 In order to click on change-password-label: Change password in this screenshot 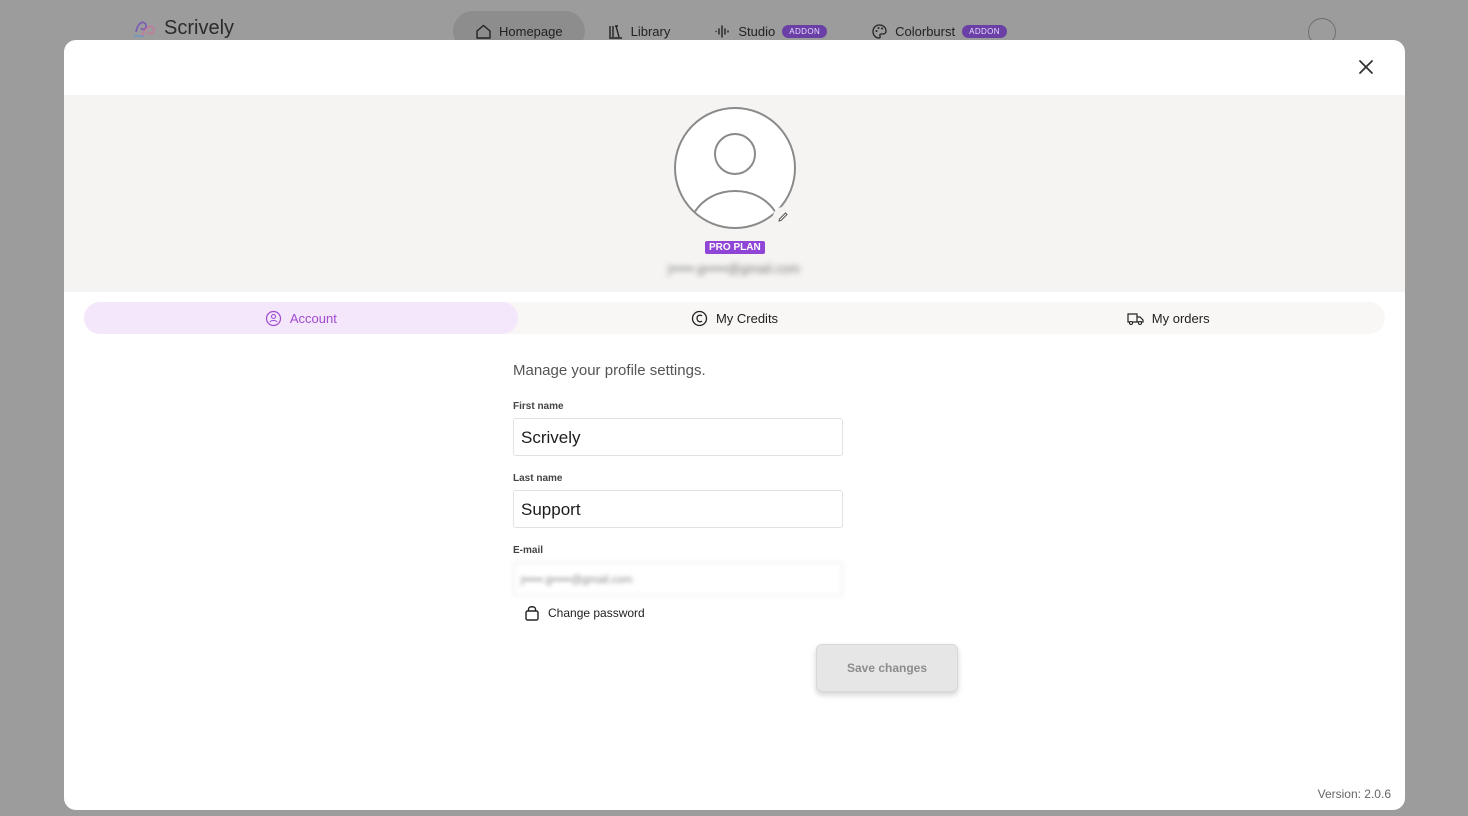, I will do `click(596, 612)`.